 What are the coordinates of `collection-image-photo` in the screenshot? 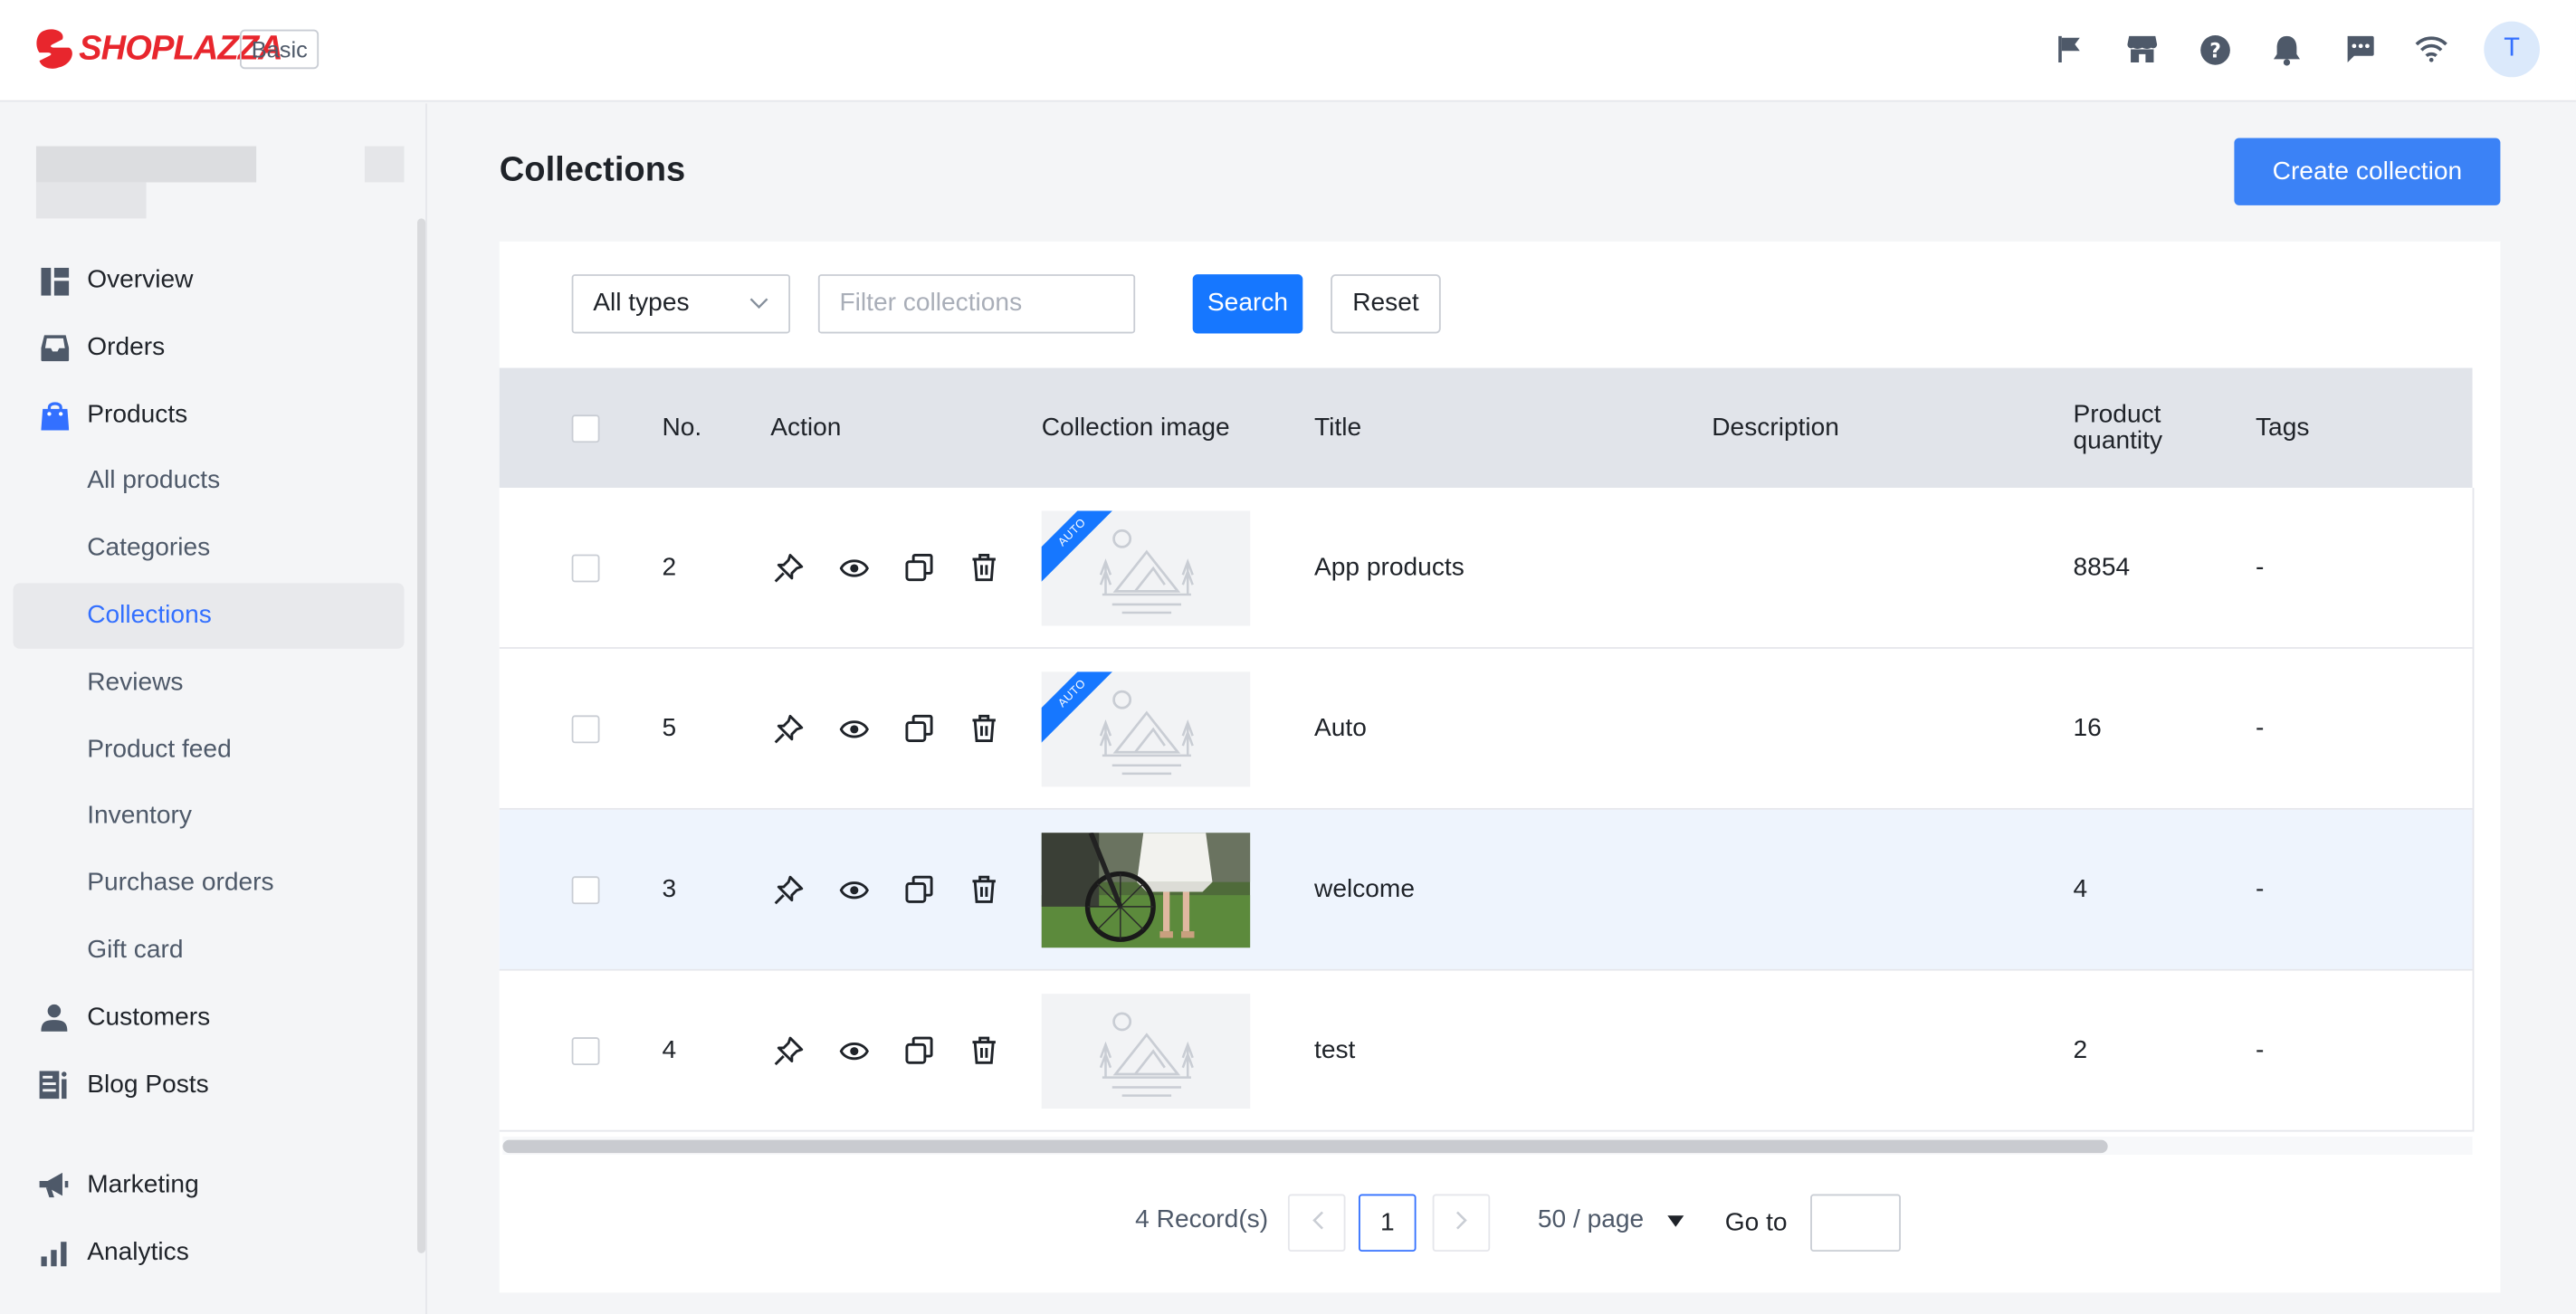 It's located at (1146, 889).